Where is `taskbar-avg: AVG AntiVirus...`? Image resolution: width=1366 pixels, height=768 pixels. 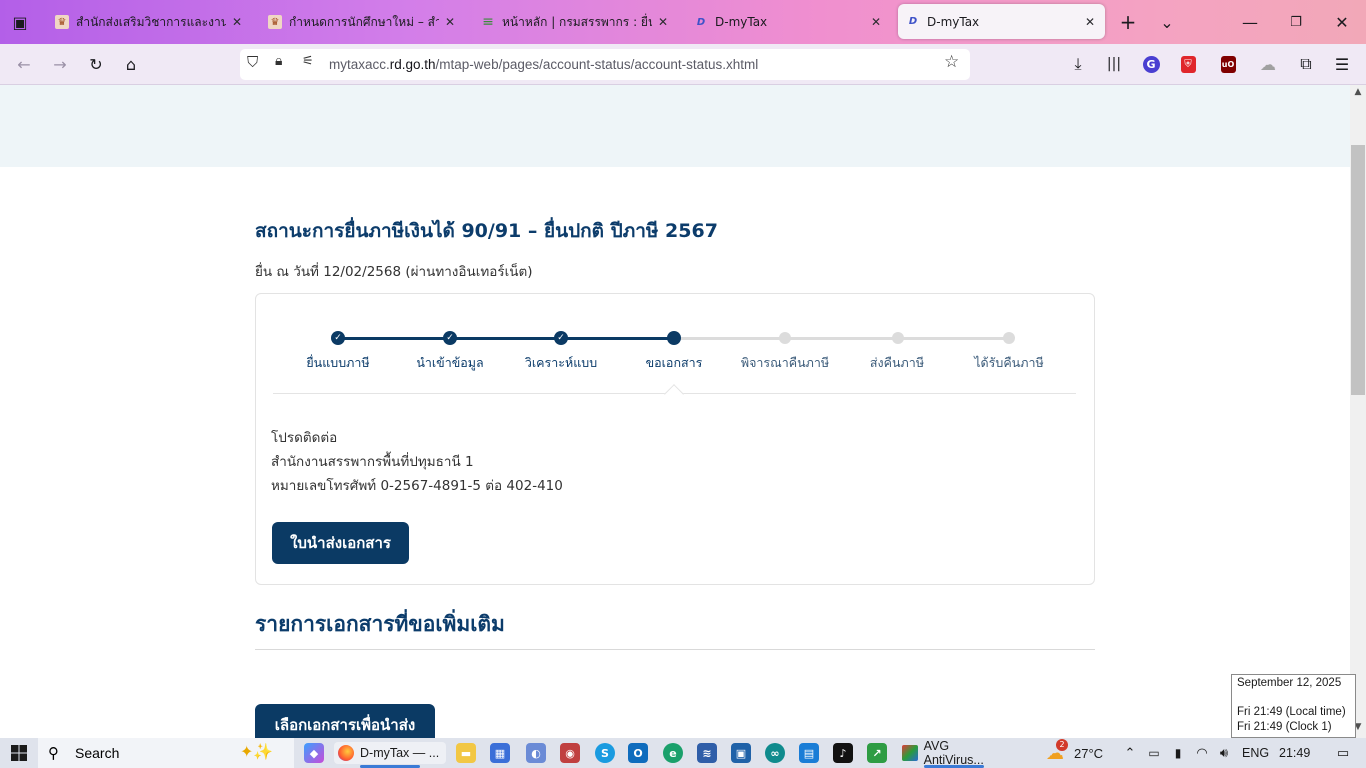
taskbar-avg: AVG AntiVirus... is located at coordinates (954, 753).